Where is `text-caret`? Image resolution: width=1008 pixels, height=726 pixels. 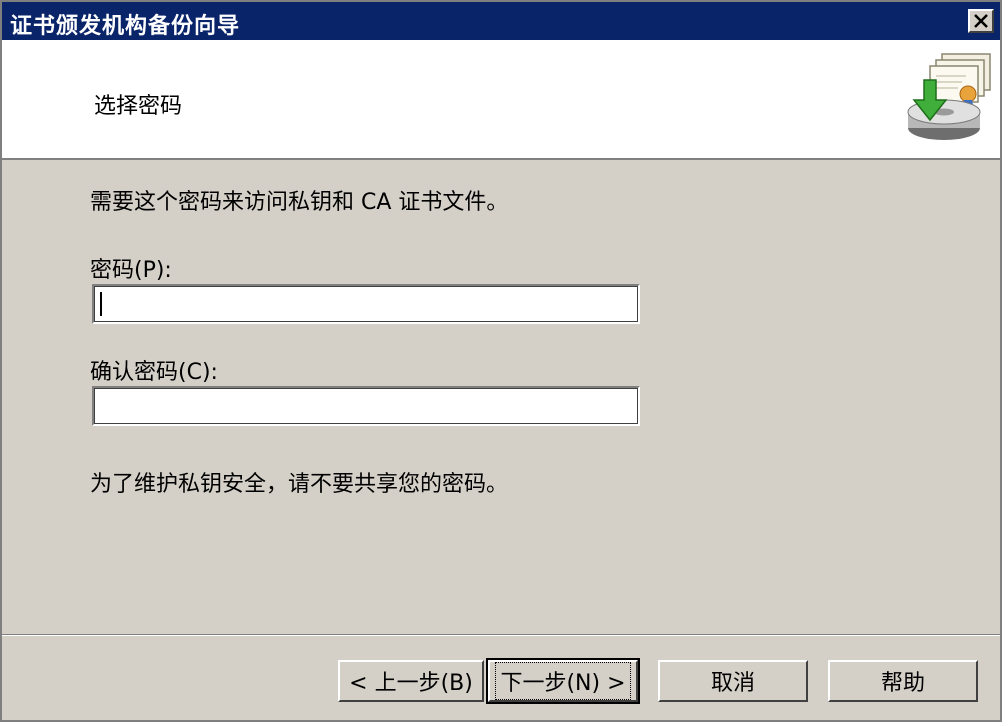
text-caret is located at coordinates (101, 304).